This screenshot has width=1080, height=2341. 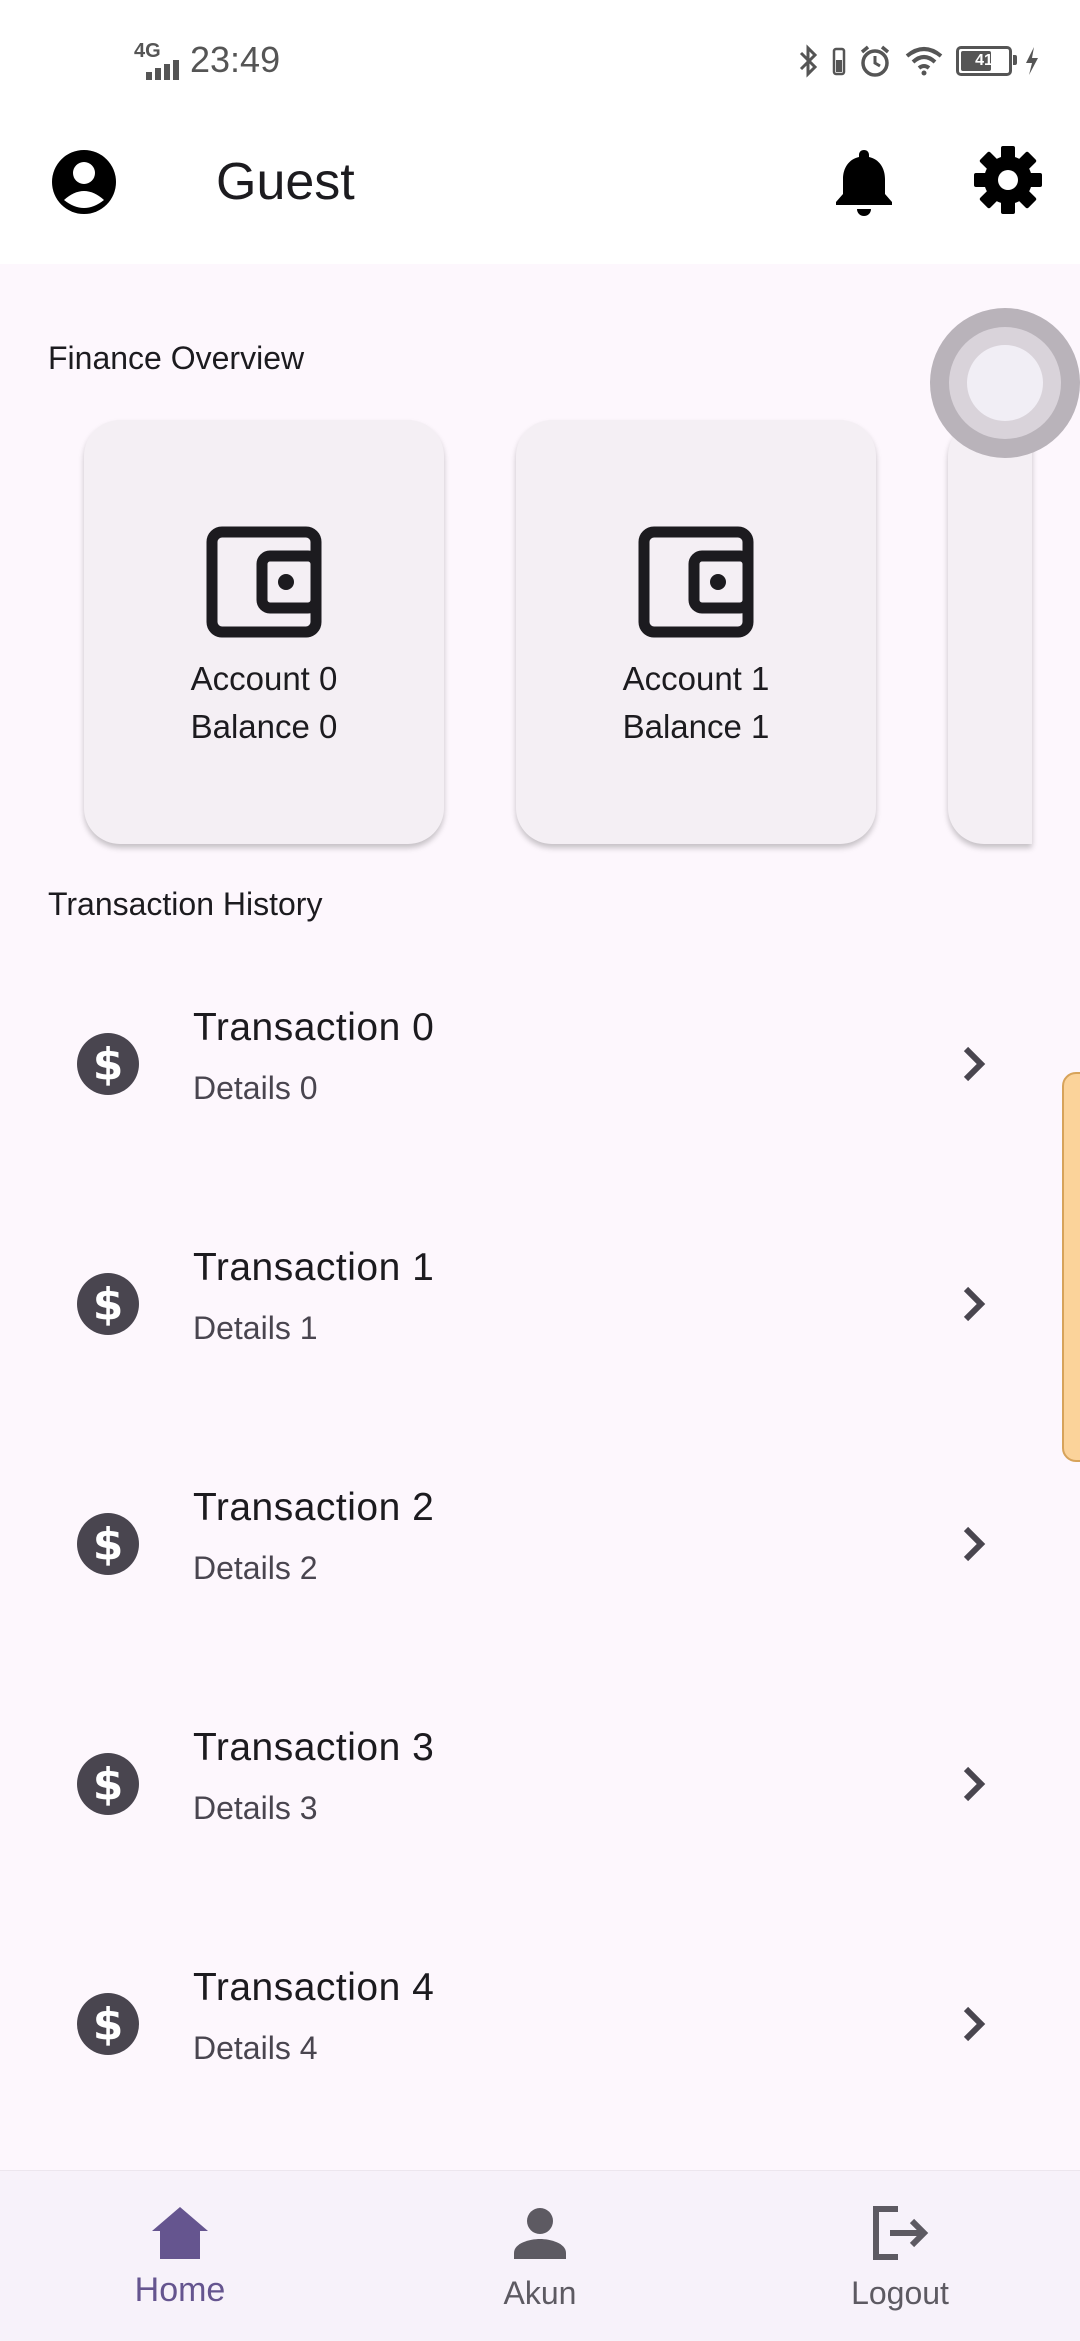 What do you see at coordinates (314, 1507) in the screenshot?
I see `transaction-name: Transaction 2` at bounding box center [314, 1507].